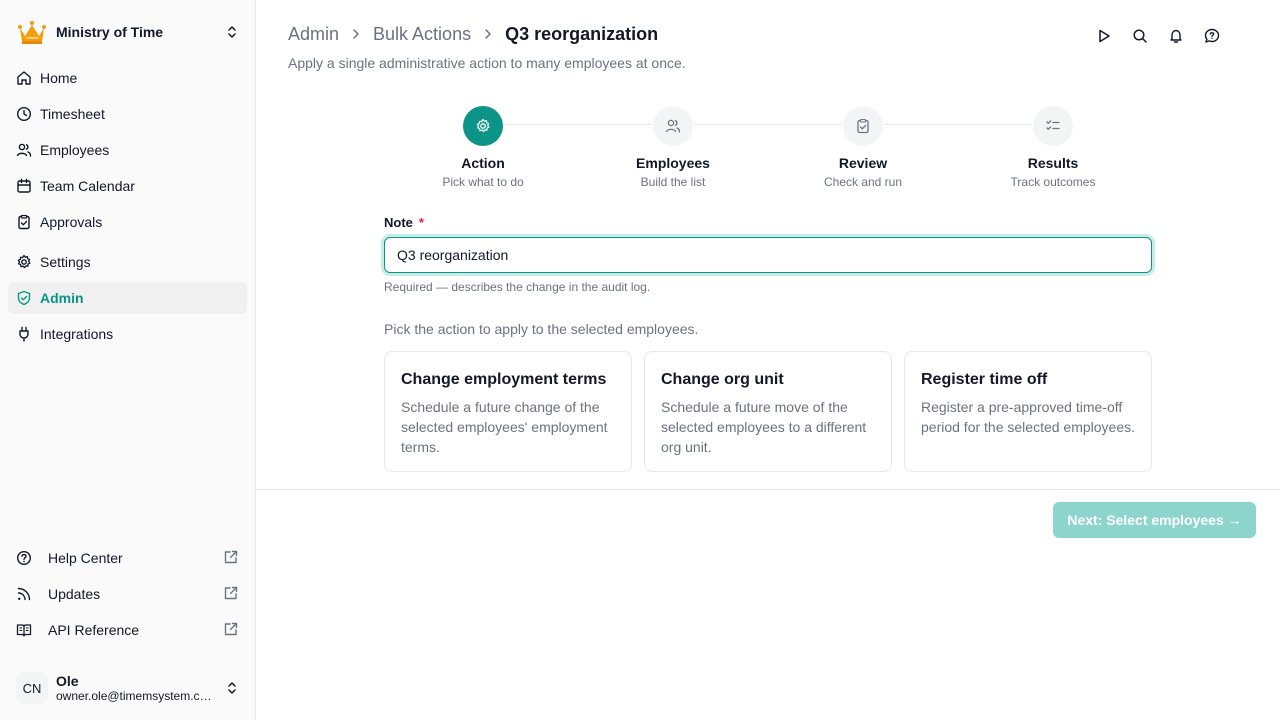 Image resolution: width=1280 pixels, height=720 pixels. What do you see at coordinates (768, 489) in the screenshot?
I see `footer-divider` at bounding box center [768, 489].